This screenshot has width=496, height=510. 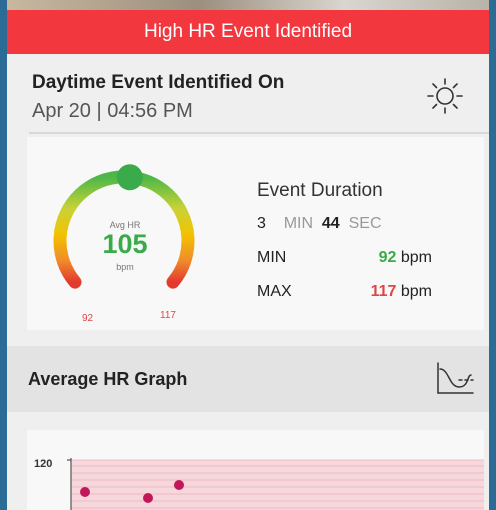 I want to click on duration-row: 3 MIN 44 SEC, so click(x=319, y=224).